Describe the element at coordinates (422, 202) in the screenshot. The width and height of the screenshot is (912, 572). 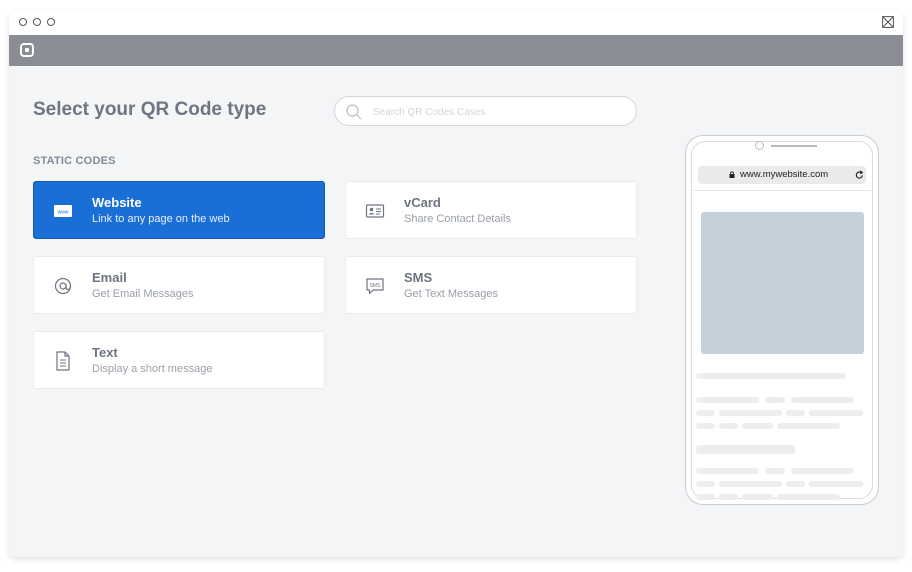
I see `card-title: vCard` at that location.